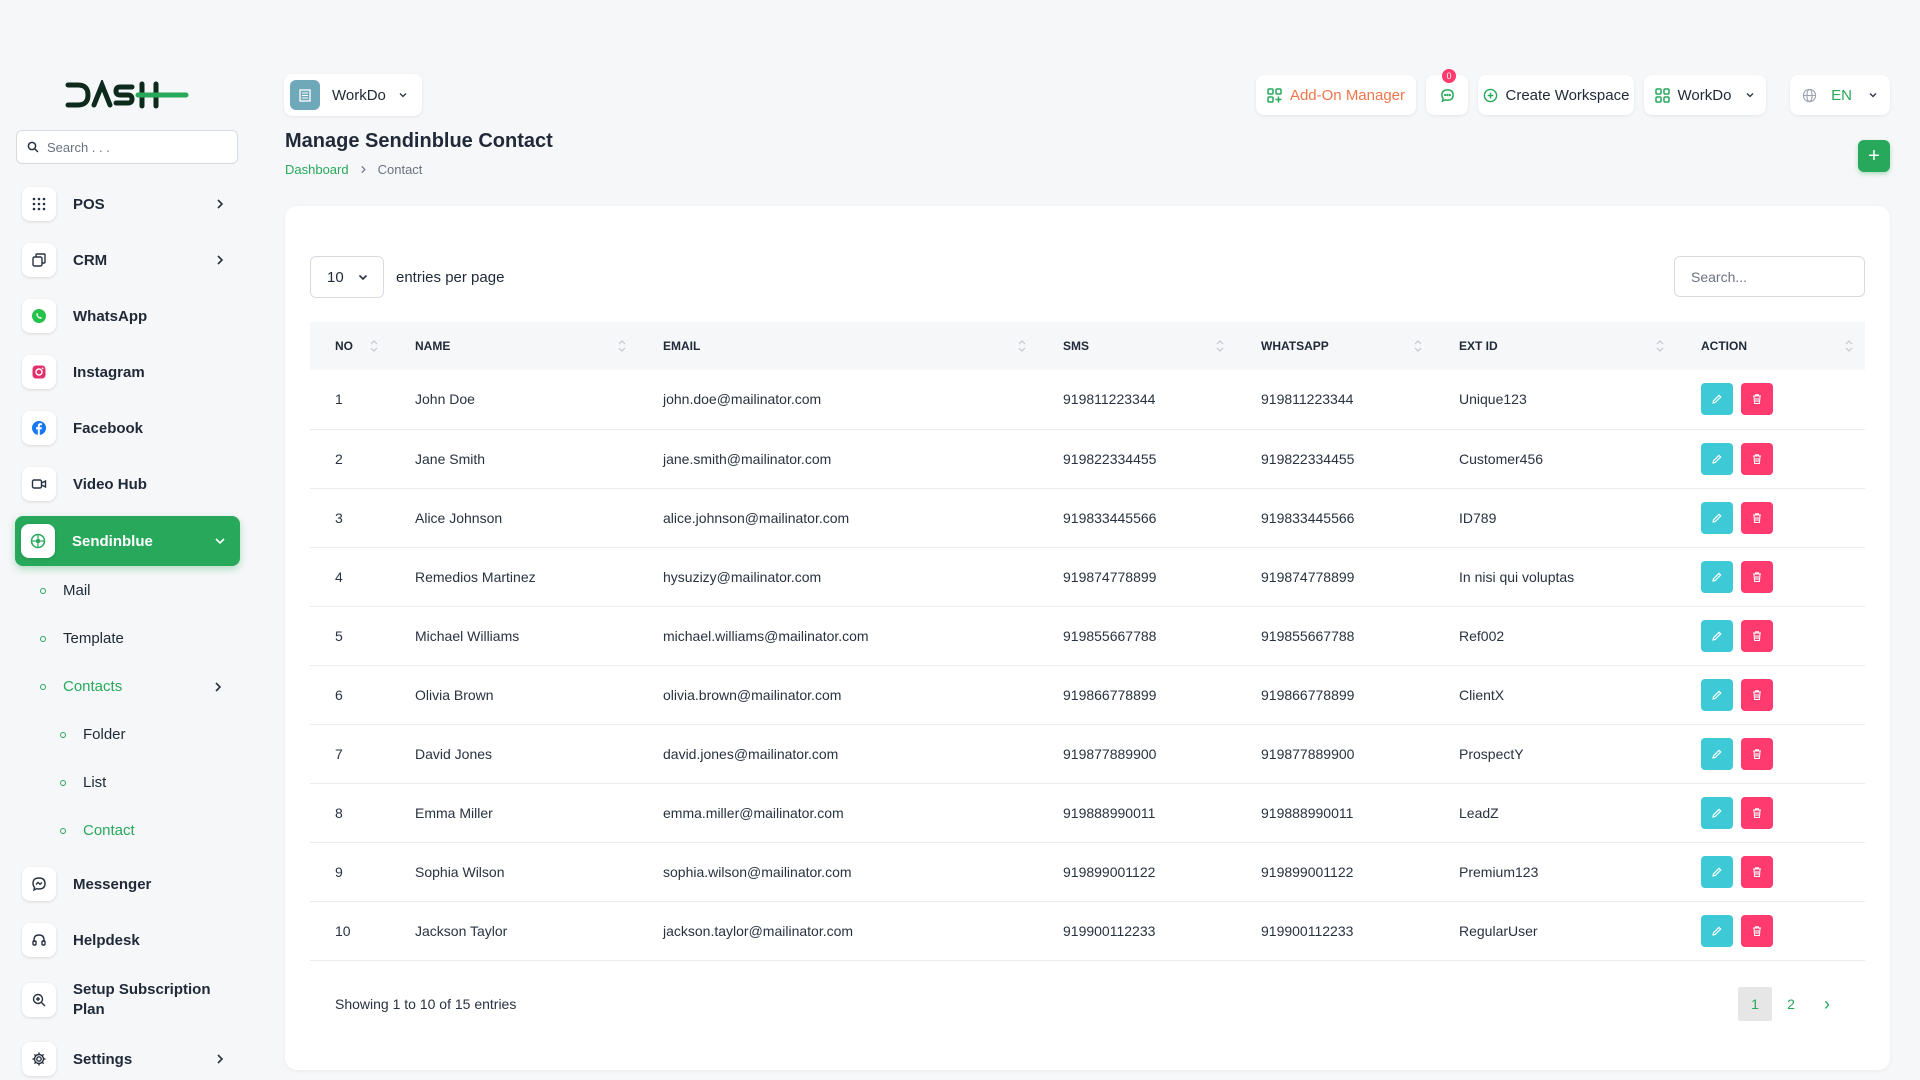 The width and height of the screenshot is (1920, 1080). Describe the element at coordinates (220, 204) in the screenshot. I see `chevron-right-icon` at that location.